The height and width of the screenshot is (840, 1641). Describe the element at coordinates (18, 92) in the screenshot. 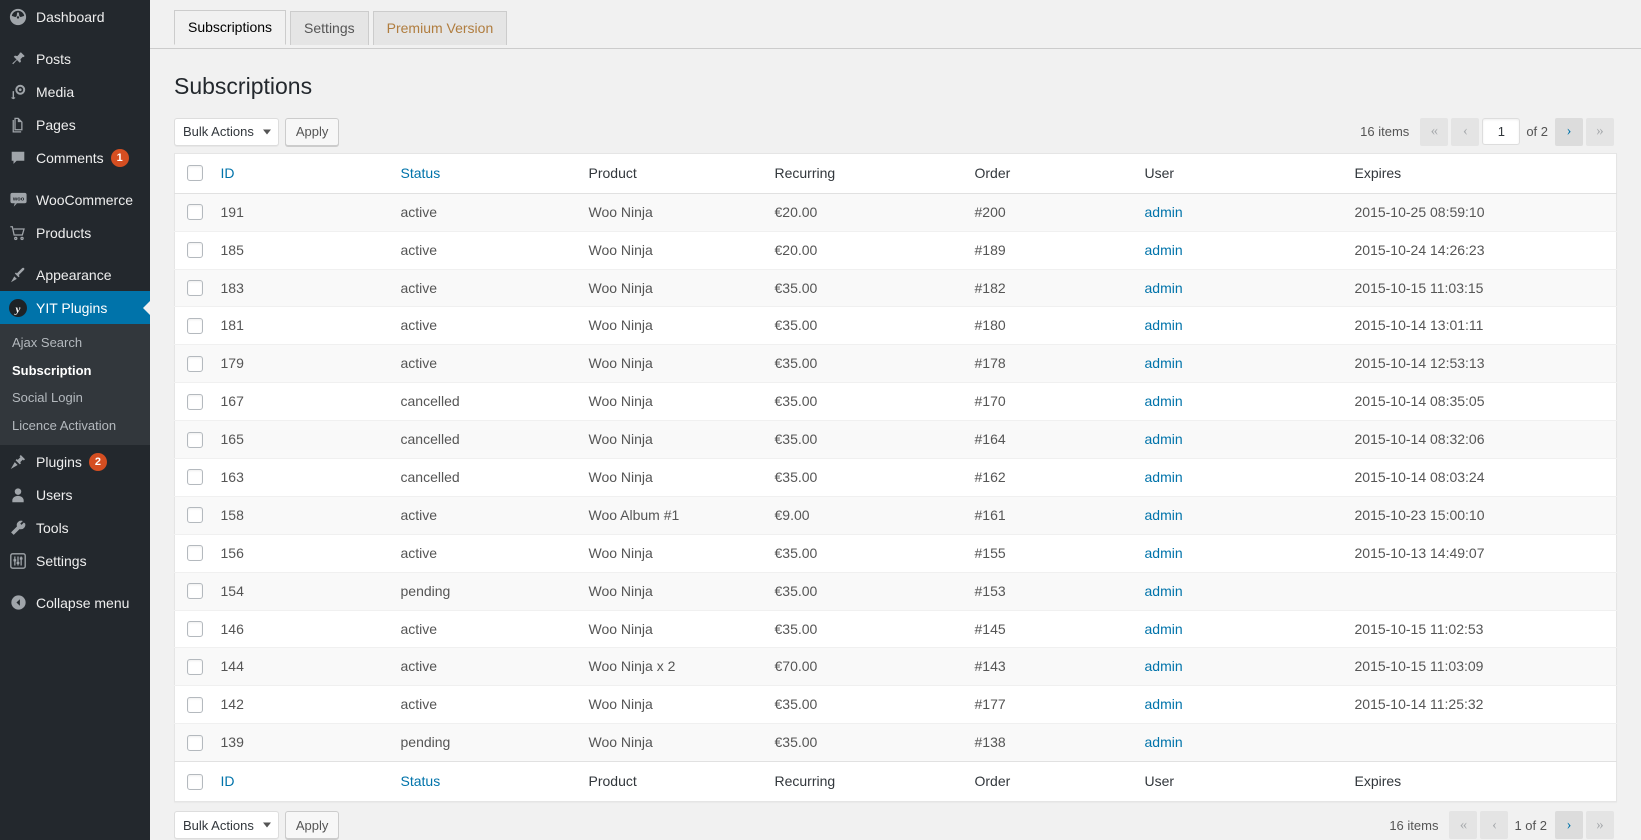

I see `media-icon` at that location.